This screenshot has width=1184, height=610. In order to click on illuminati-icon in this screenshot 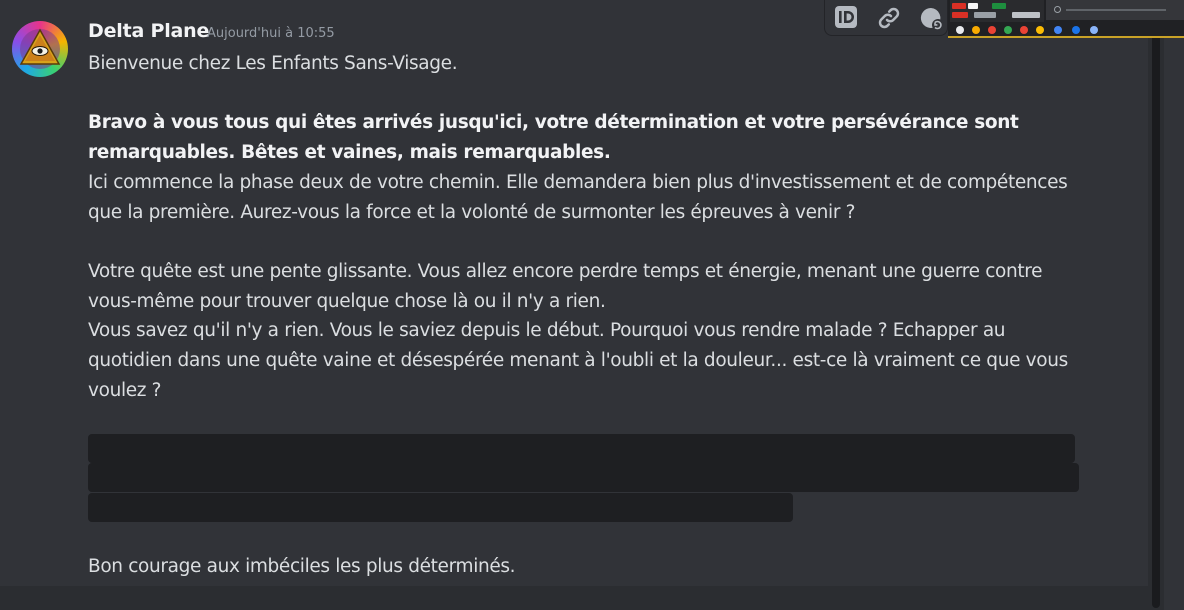, I will do `click(40, 48)`.